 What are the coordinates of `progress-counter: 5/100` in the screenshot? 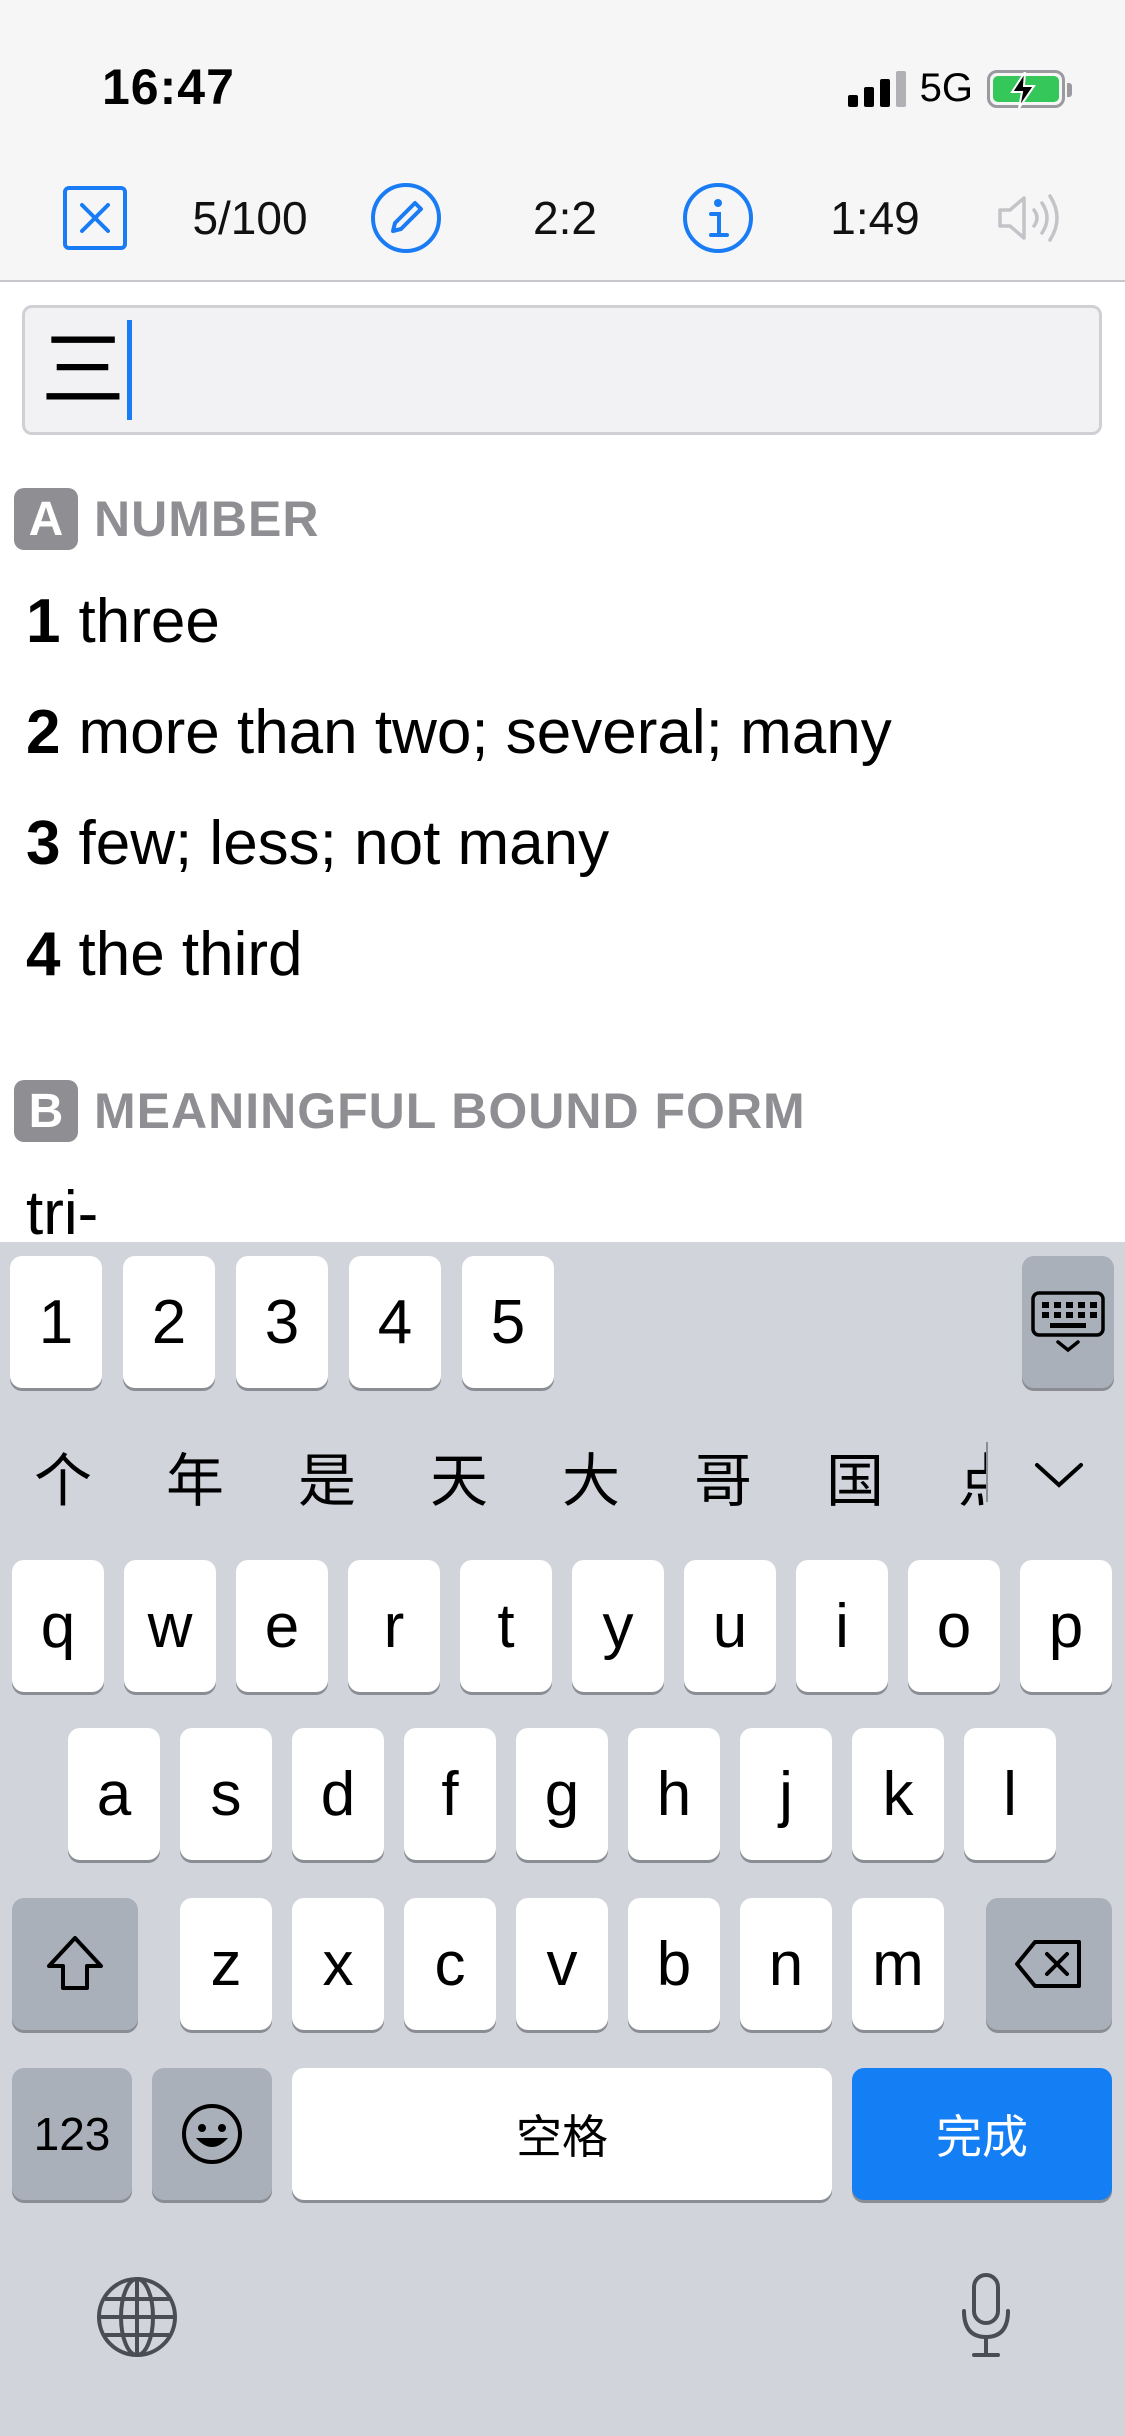 It's located at (250, 218).